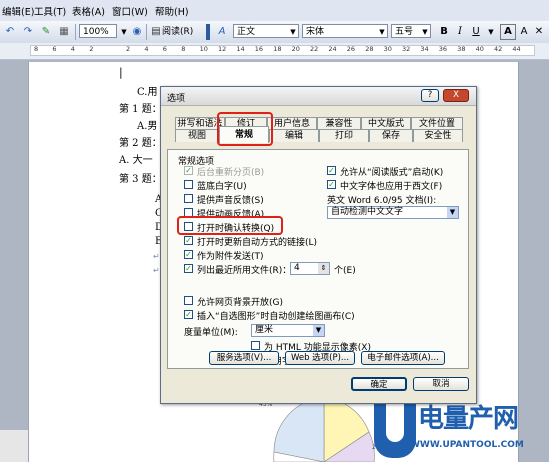  I want to click on option-label: 打开时更新自动方式的链接(L), so click(257, 243).